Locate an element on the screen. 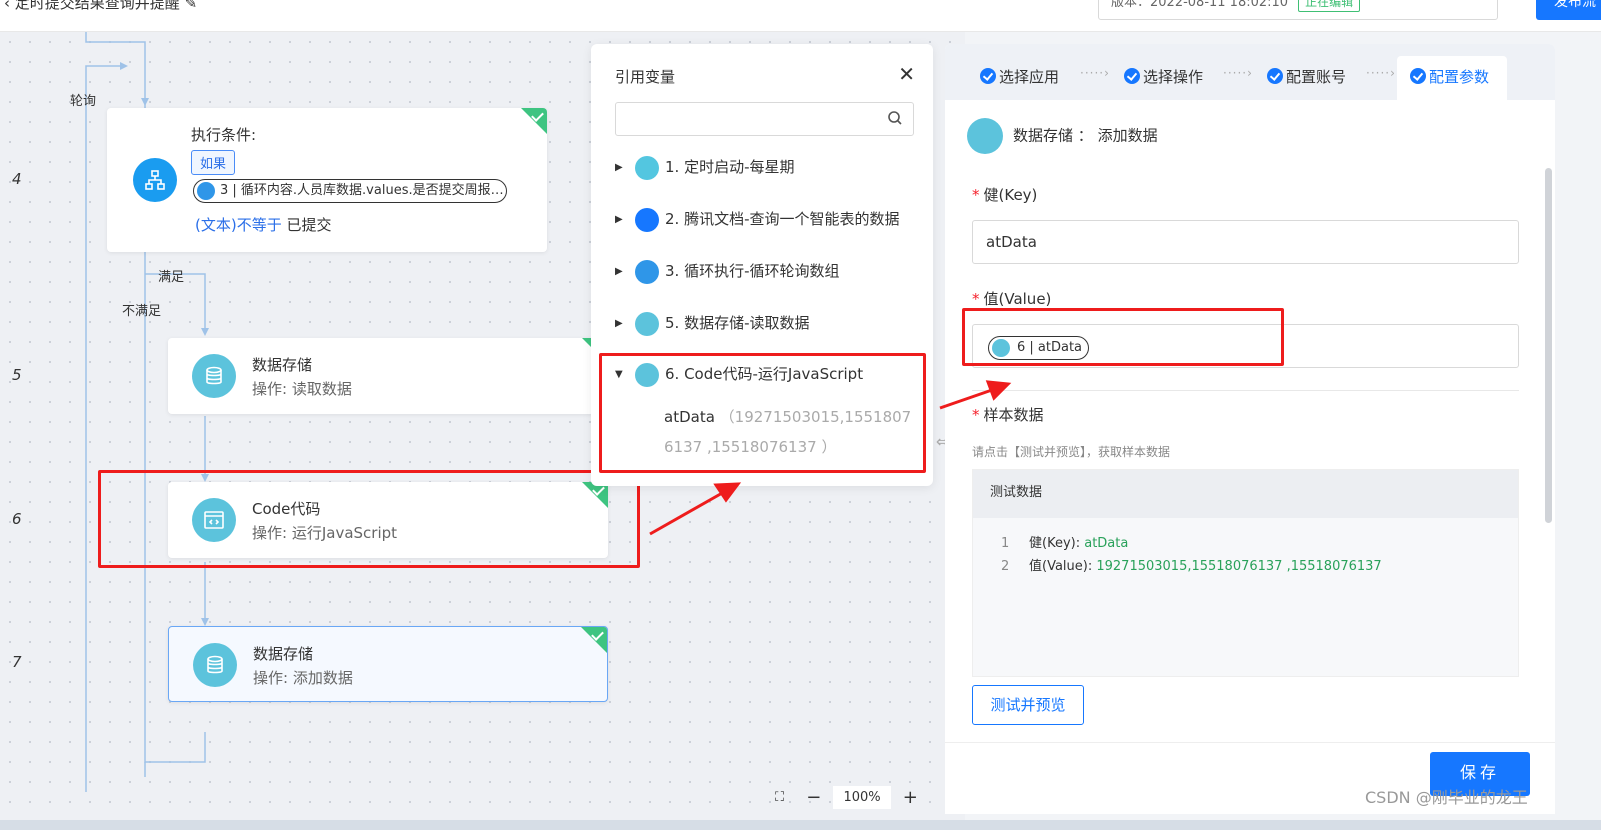 The image size is (1601, 830). watermark: CSDN @刚毕业的龙王 is located at coordinates (1446, 797).